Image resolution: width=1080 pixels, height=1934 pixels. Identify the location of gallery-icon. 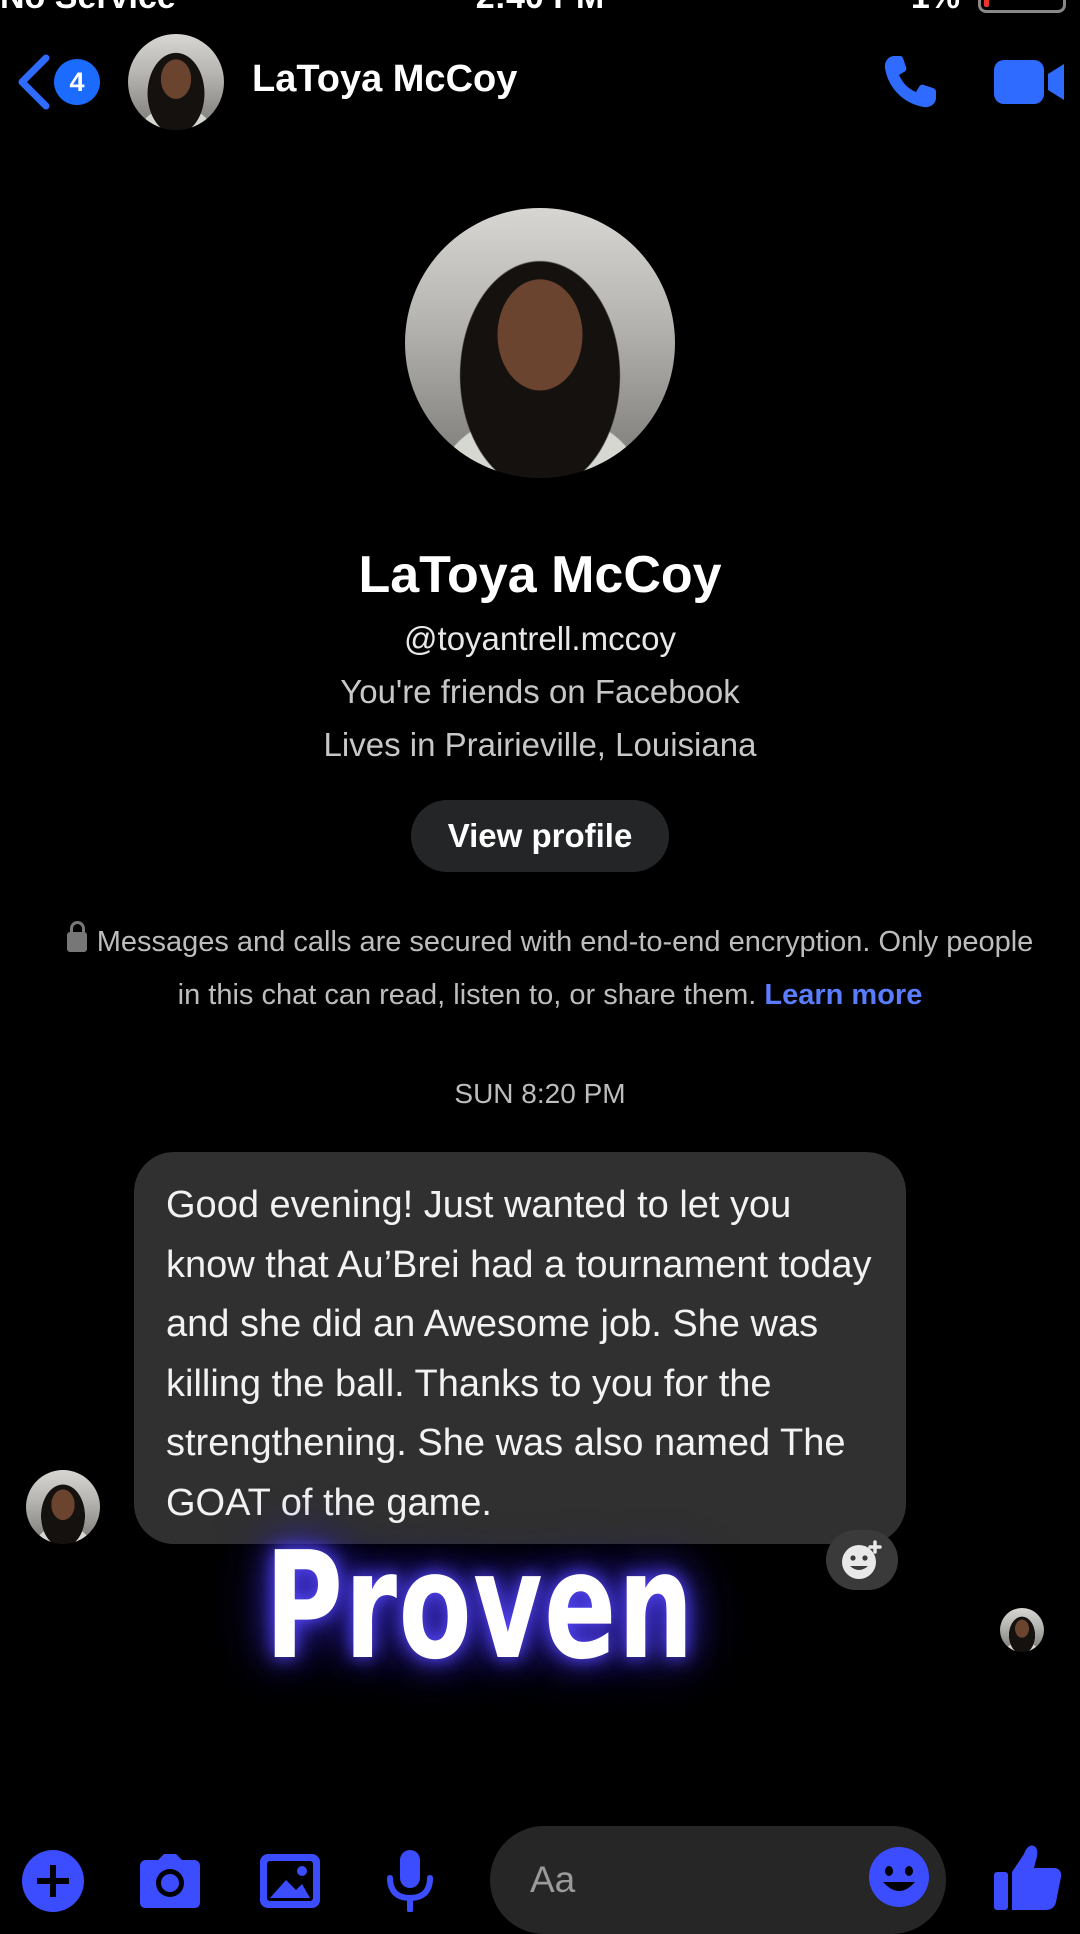
(290, 1880).